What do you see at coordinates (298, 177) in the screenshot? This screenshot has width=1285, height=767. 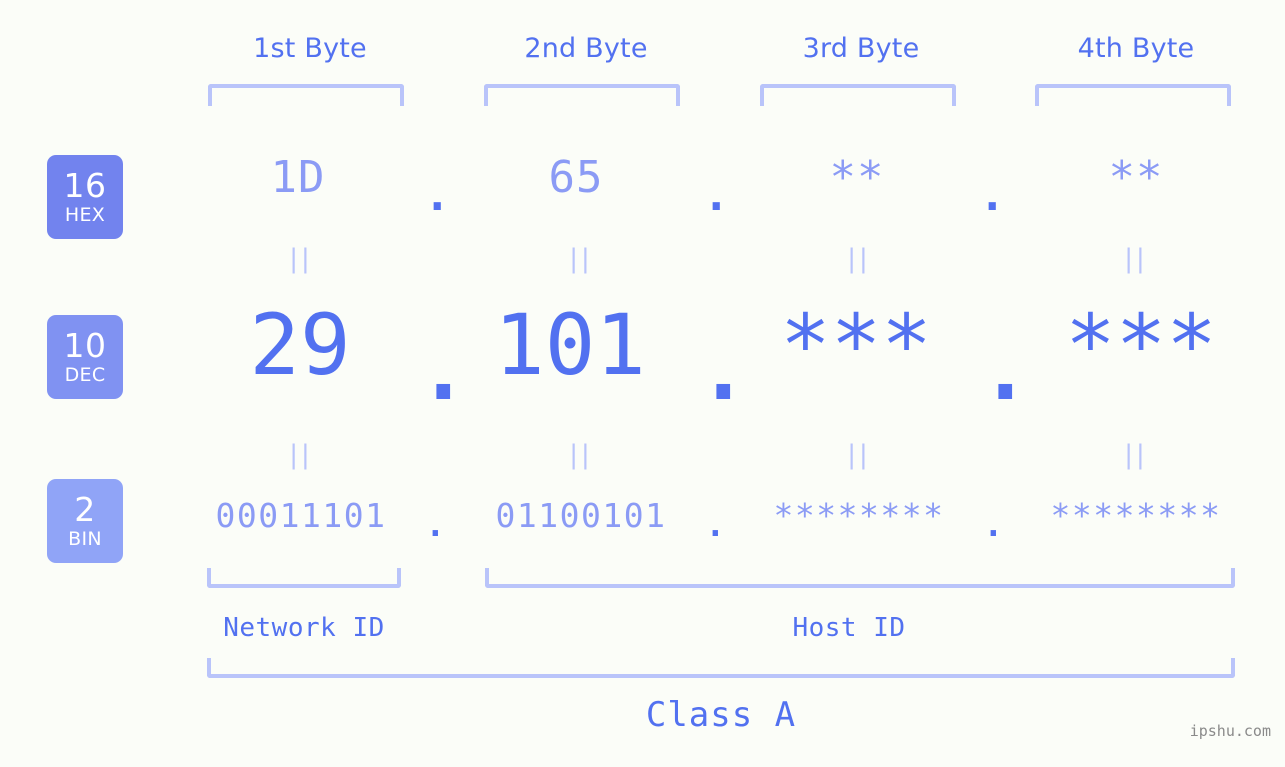 I see `hex-byte-1: 1D` at bounding box center [298, 177].